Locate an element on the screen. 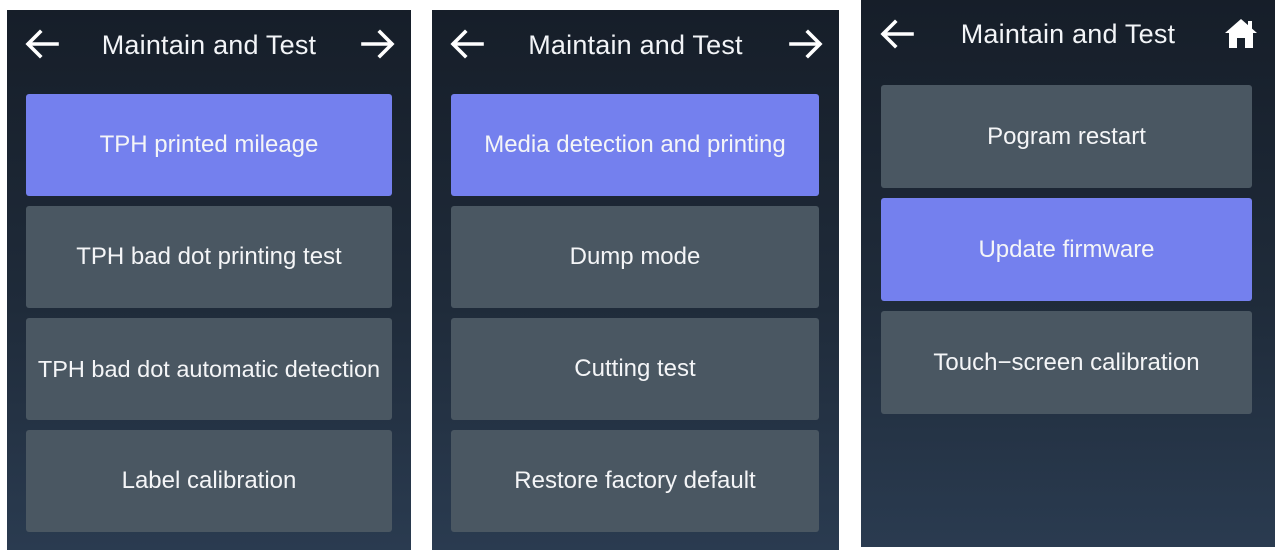 The height and width of the screenshot is (550, 1275). menu-item-label: Restore factory default is located at coordinates (635, 480).